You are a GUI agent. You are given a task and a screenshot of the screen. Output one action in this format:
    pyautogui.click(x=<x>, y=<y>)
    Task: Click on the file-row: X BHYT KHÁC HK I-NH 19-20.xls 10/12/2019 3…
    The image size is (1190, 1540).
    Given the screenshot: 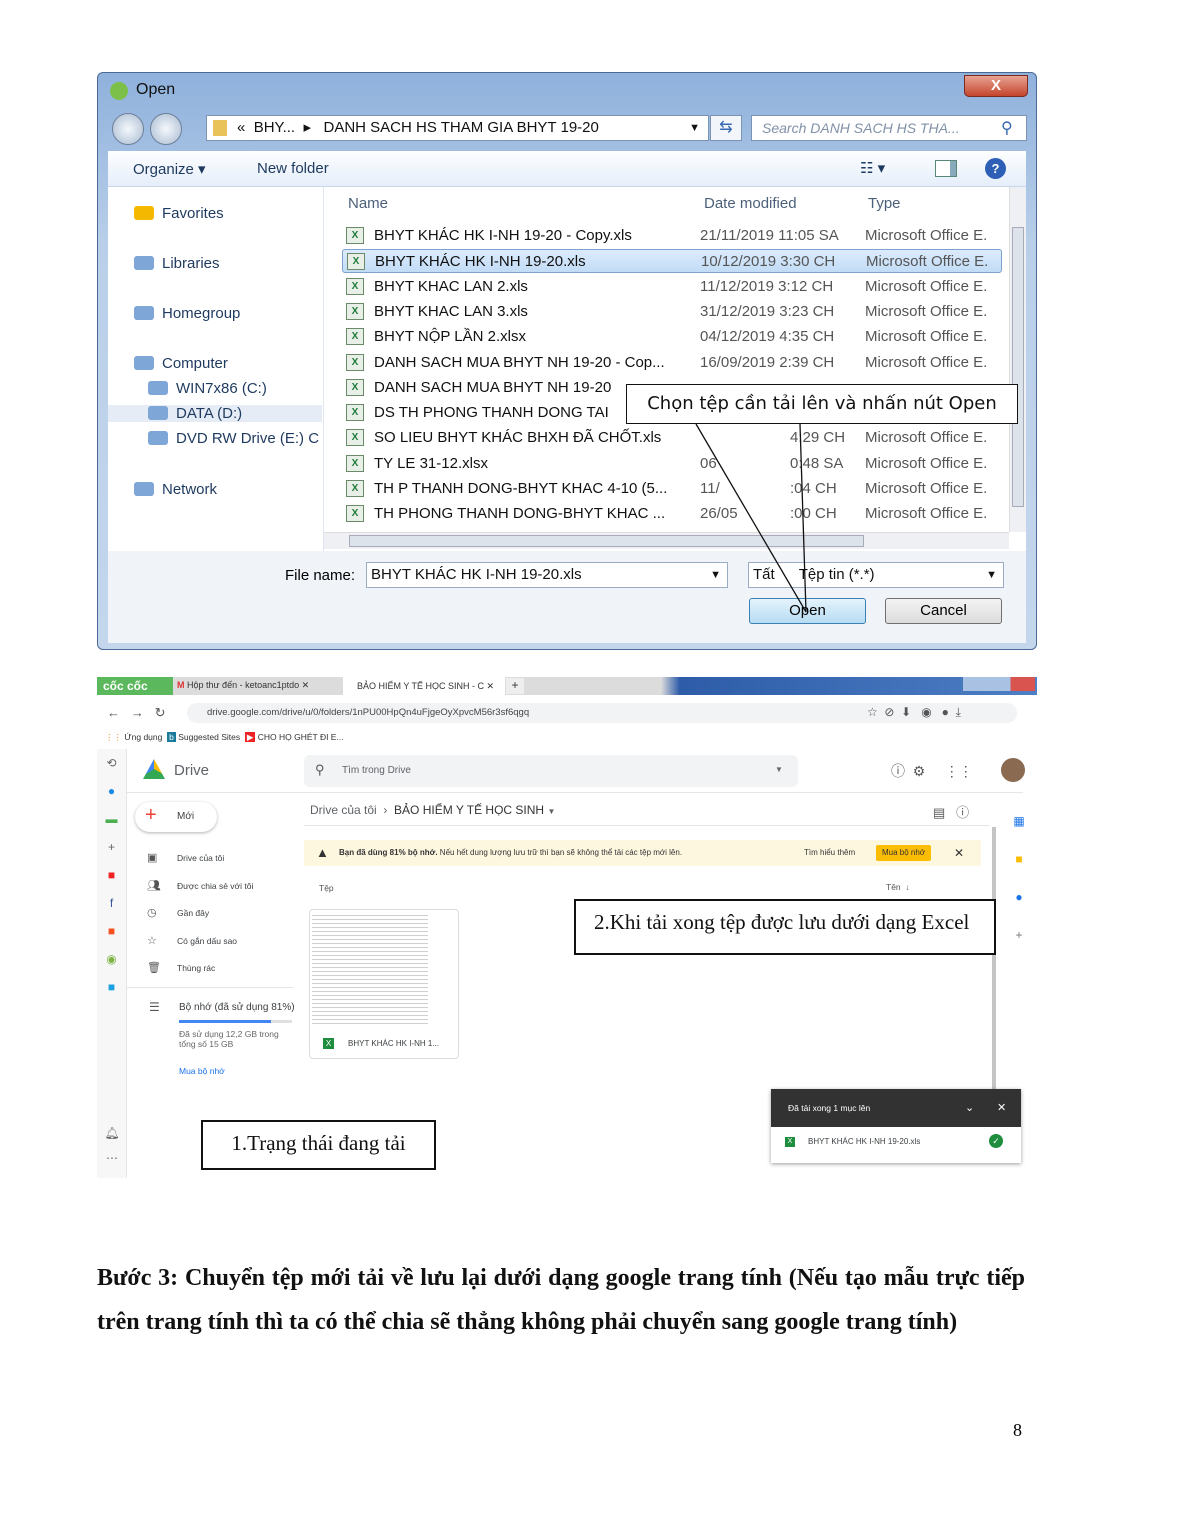 What is the action you would take?
    pyautogui.click(x=672, y=261)
    